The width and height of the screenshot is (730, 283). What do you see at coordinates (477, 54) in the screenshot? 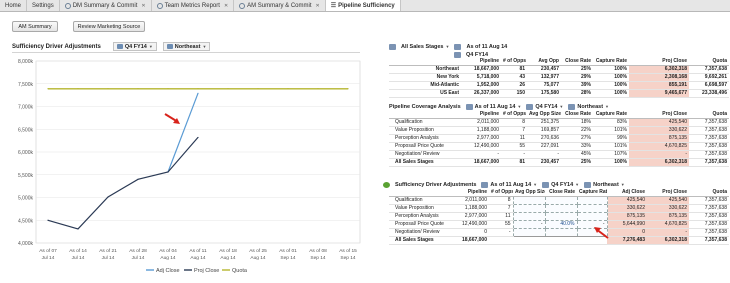
I see `period-value: Q4 FY14` at bounding box center [477, 54].